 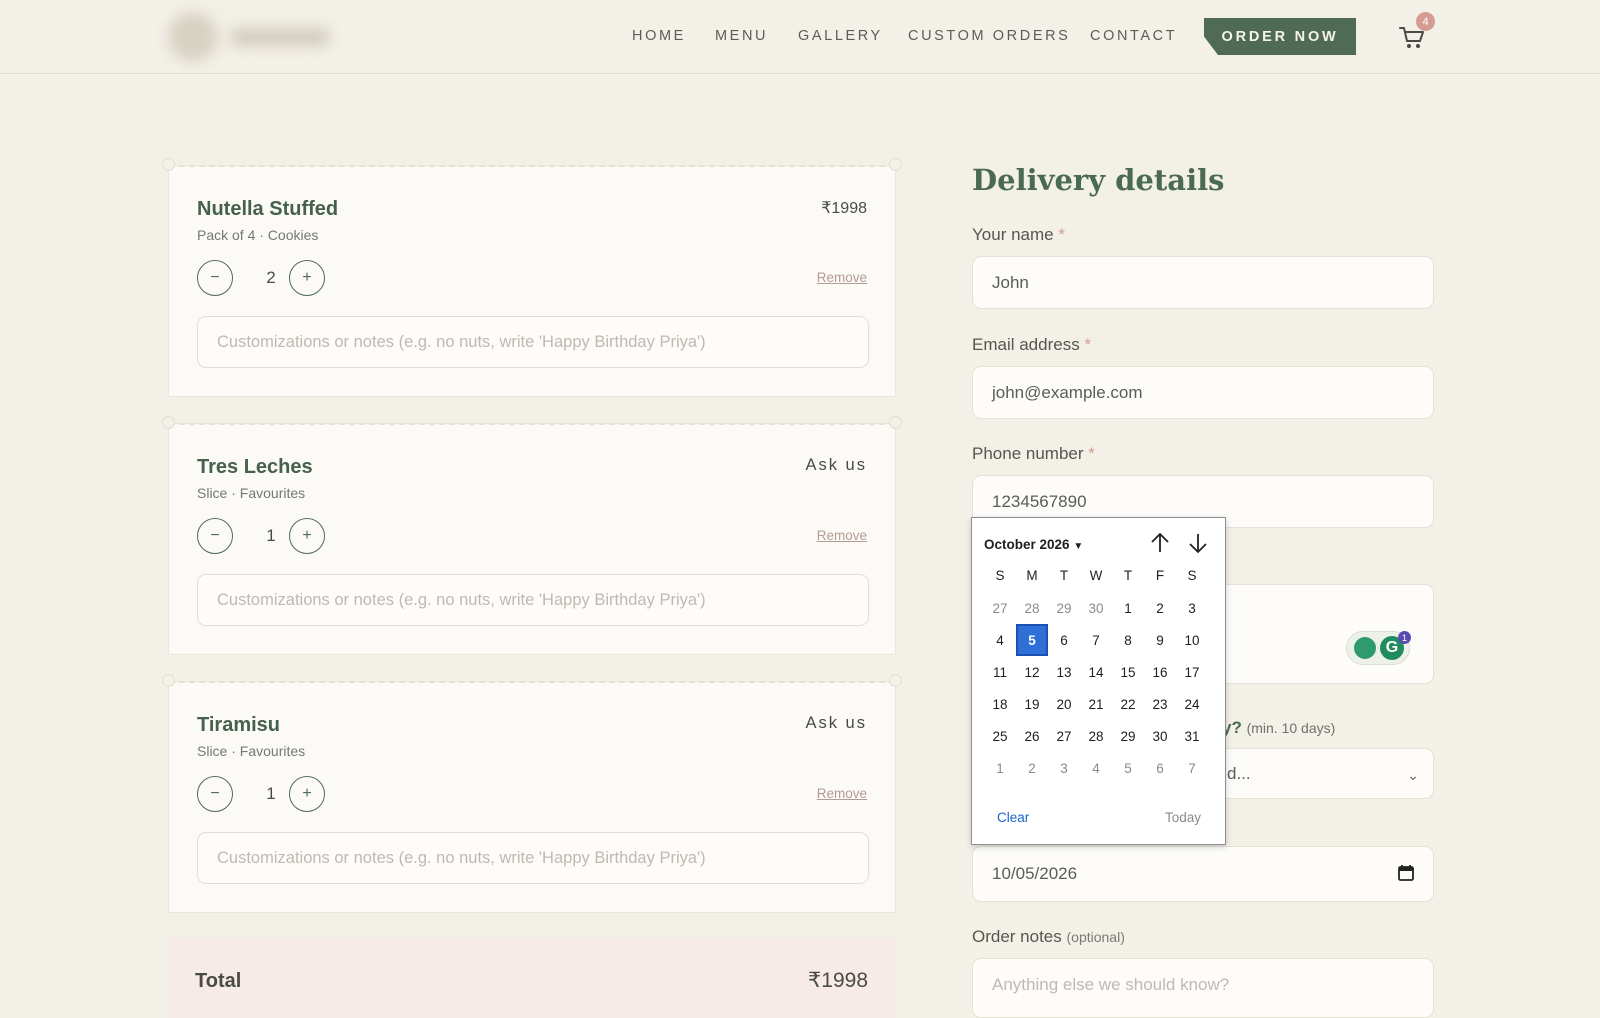 I want to click on logo-wordmark, so click(x=280, y=37).